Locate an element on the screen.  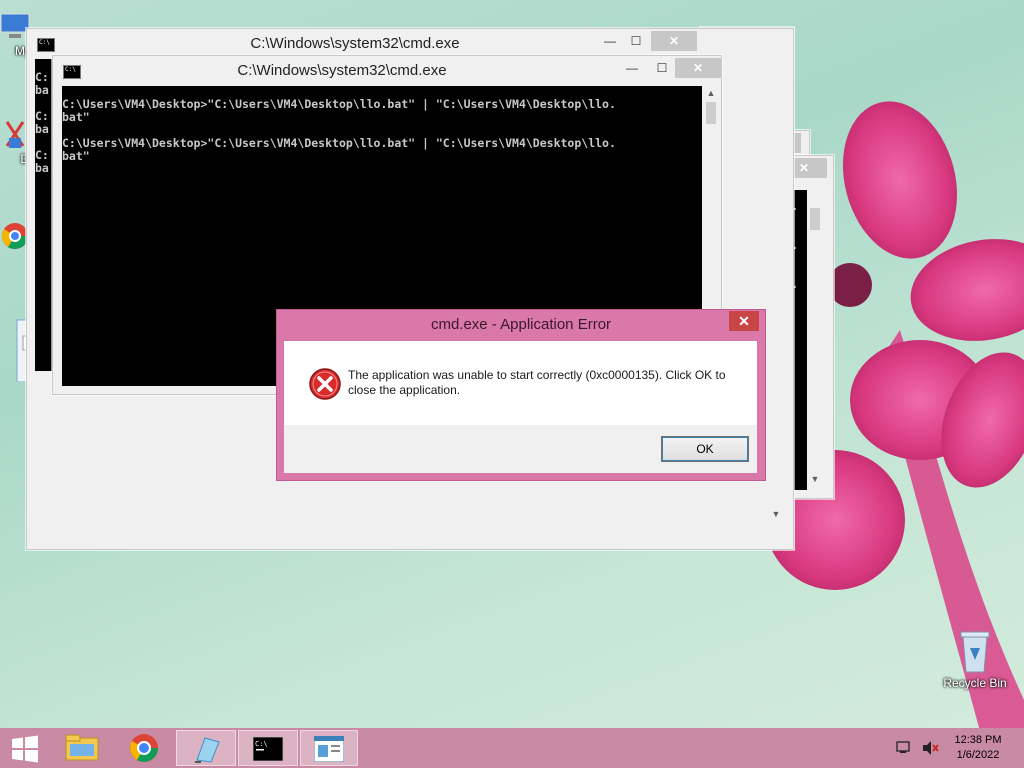
desktop-icon-label: Recycle Bin is located at coordinates (975, 683).